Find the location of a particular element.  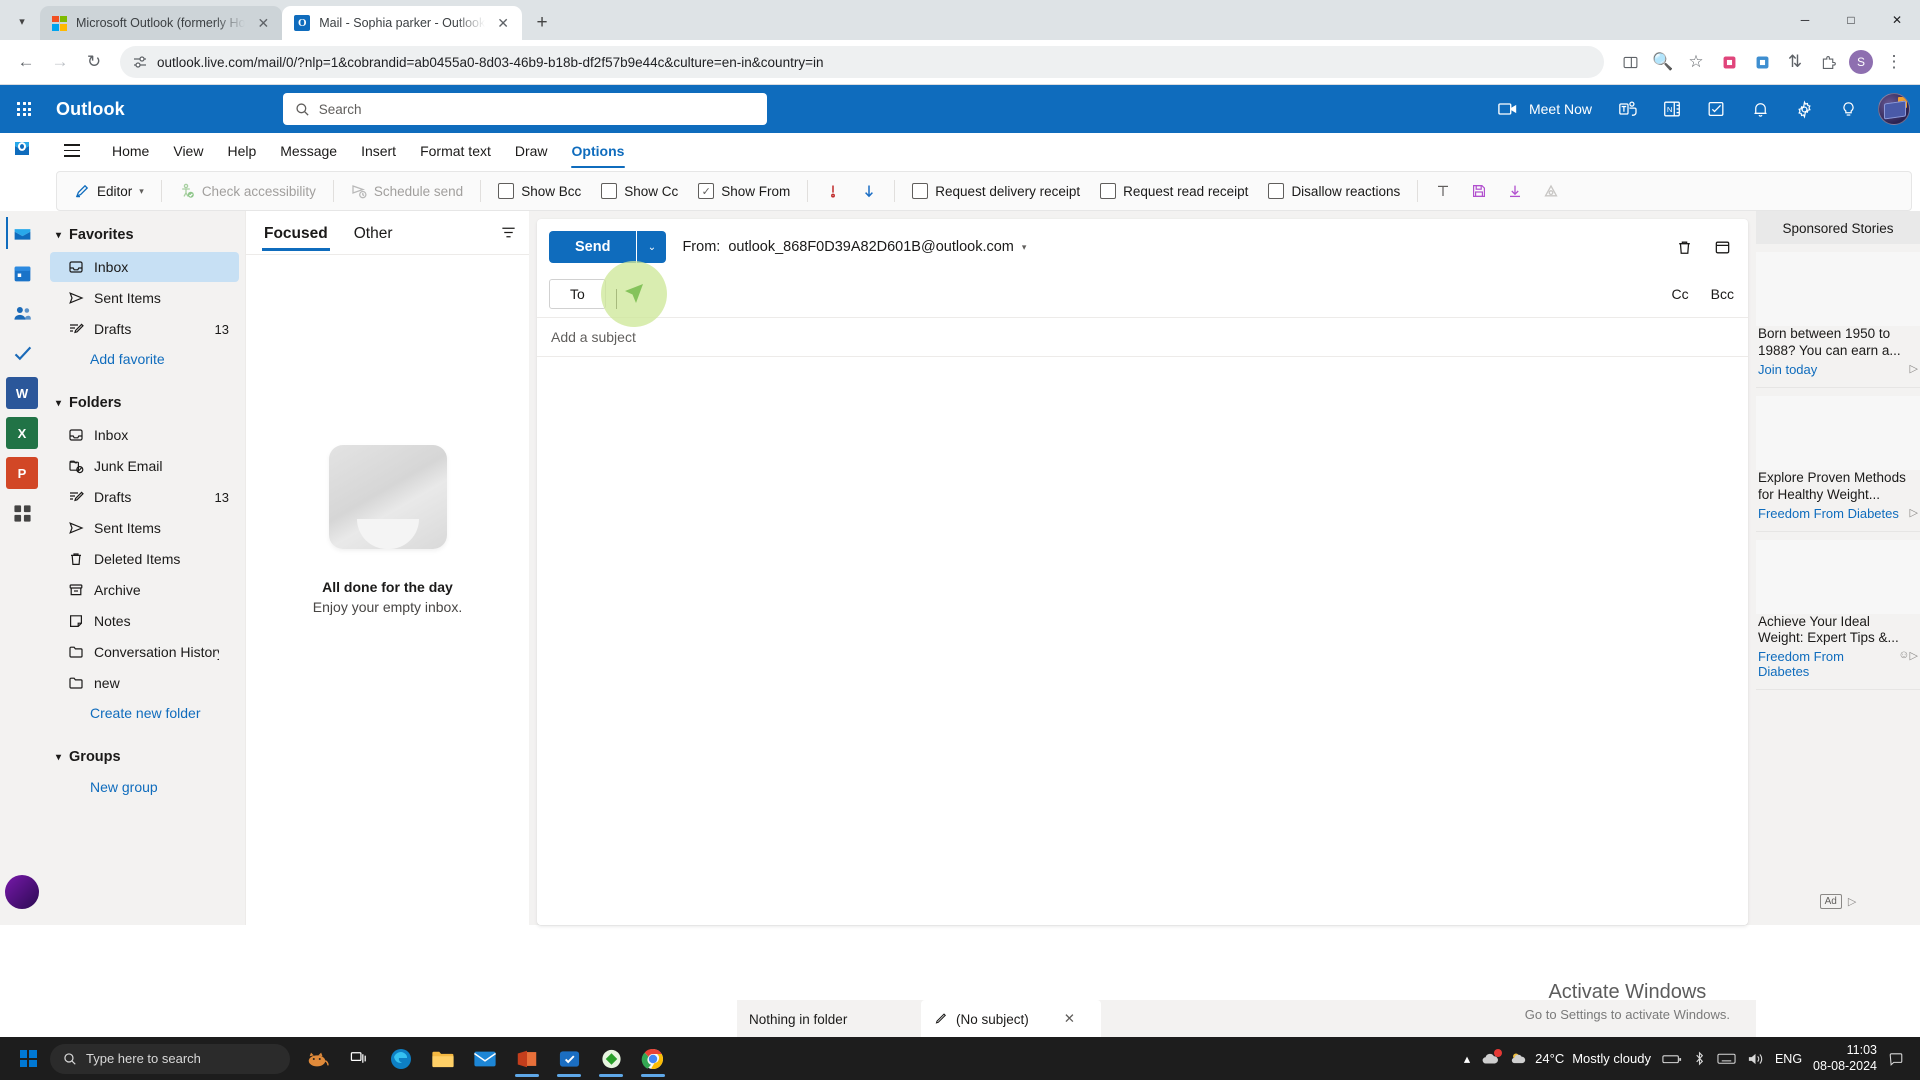

taskbar-anydesk-icon is located at coordinates (611, 1059).